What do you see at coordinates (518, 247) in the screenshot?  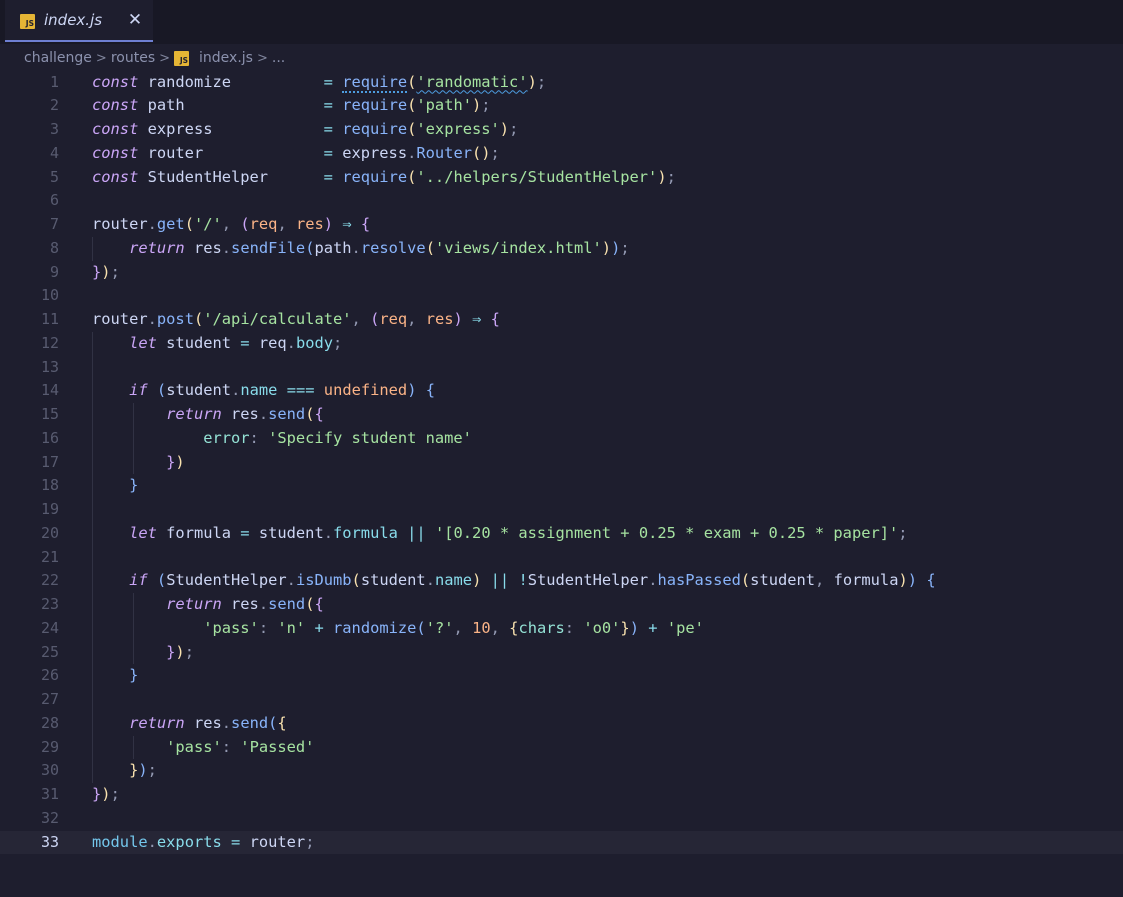 I see `code-token: 'views/index.html'` at bounding box center [518, 247].